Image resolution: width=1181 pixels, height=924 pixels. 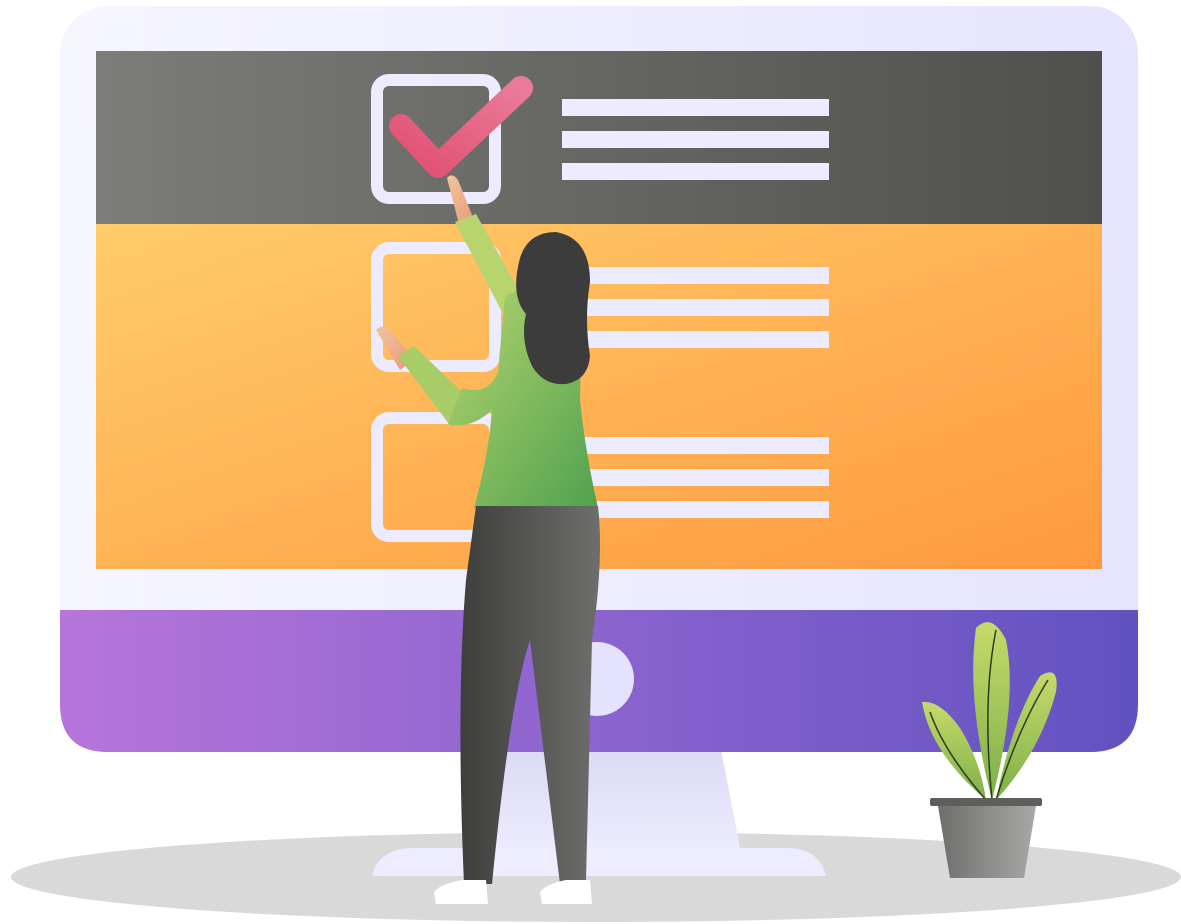 I want to click on pot, so click(x=987, y=842).